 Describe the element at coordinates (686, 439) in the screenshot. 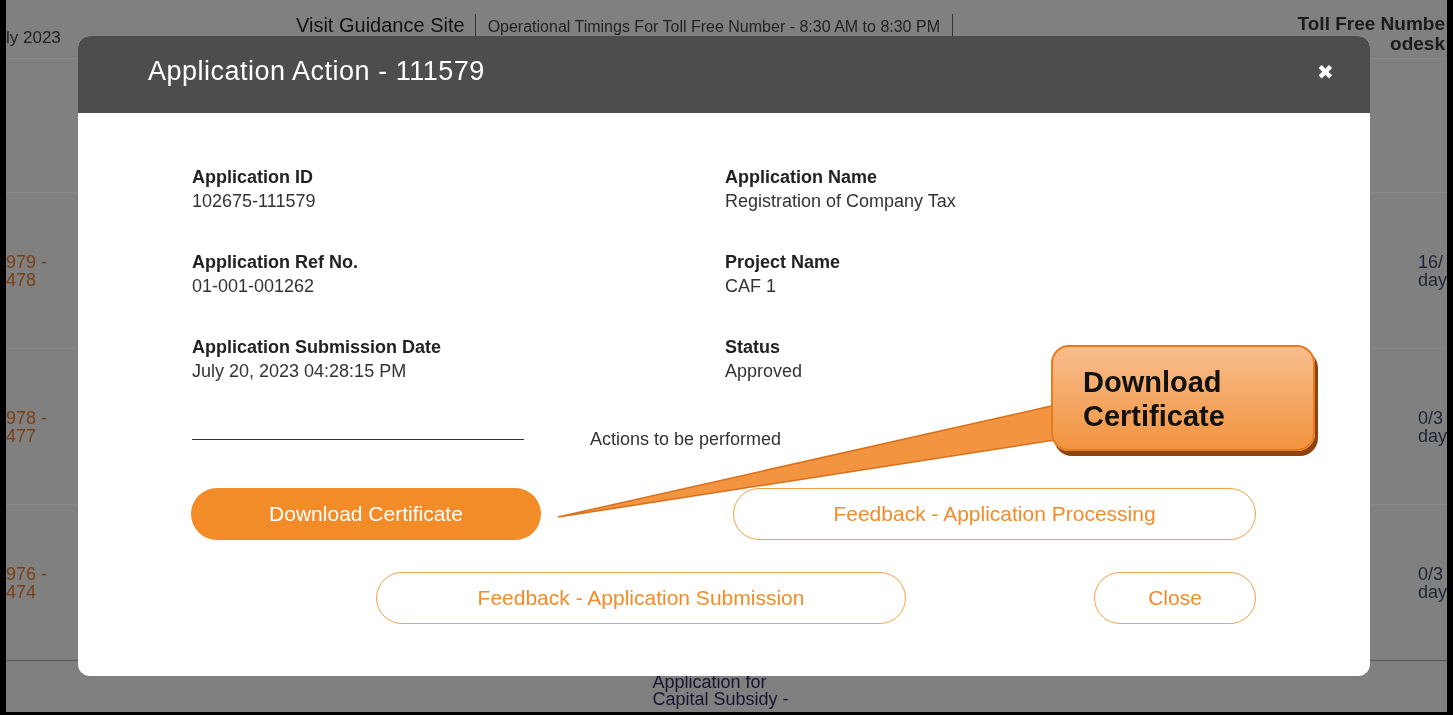

I see `actions-label: Actions to be performed` at that location.